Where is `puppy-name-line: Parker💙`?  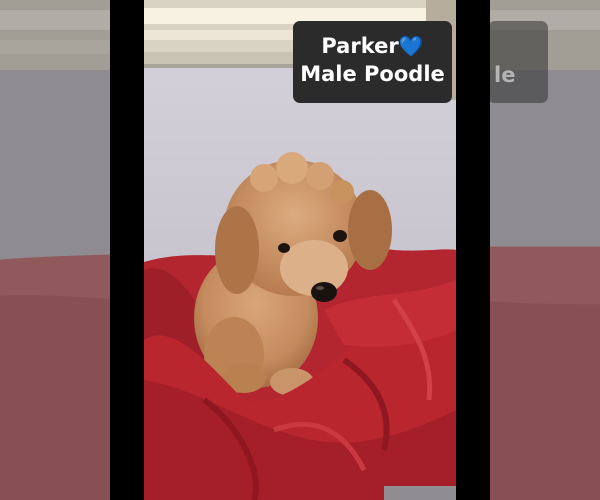 puppy-name-line: Parker💙 is located at coordinates (372, 46).